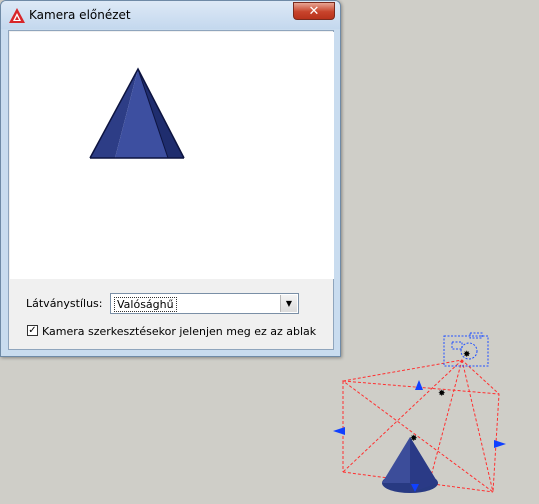 The width and height of the screenshot is (539, 504). I want to click on cone-object: ✸, so click(410, 463).